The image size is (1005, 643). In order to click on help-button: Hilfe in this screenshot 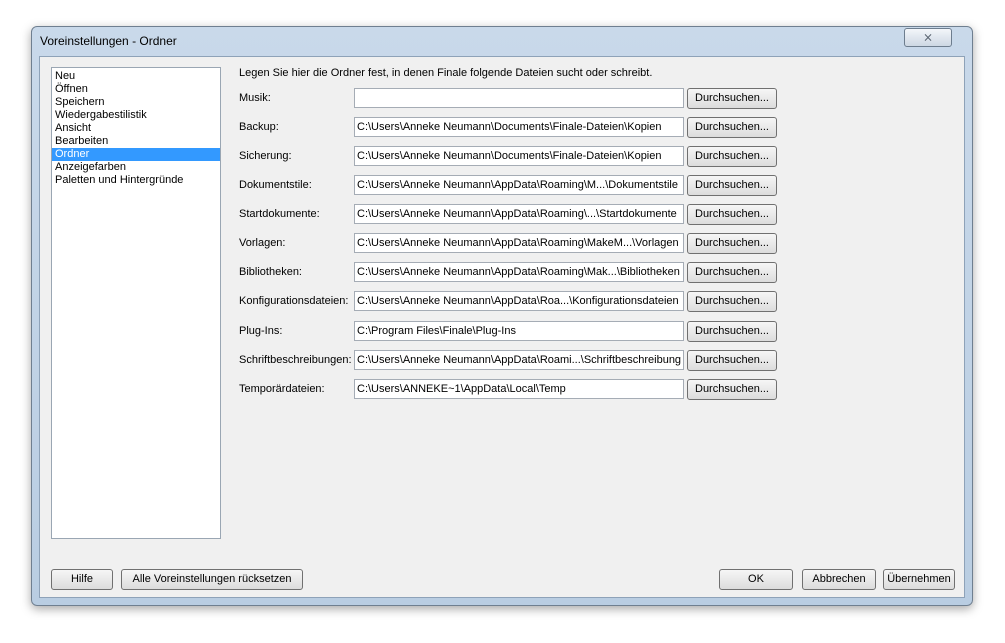, I will do `click(82, 579)`.